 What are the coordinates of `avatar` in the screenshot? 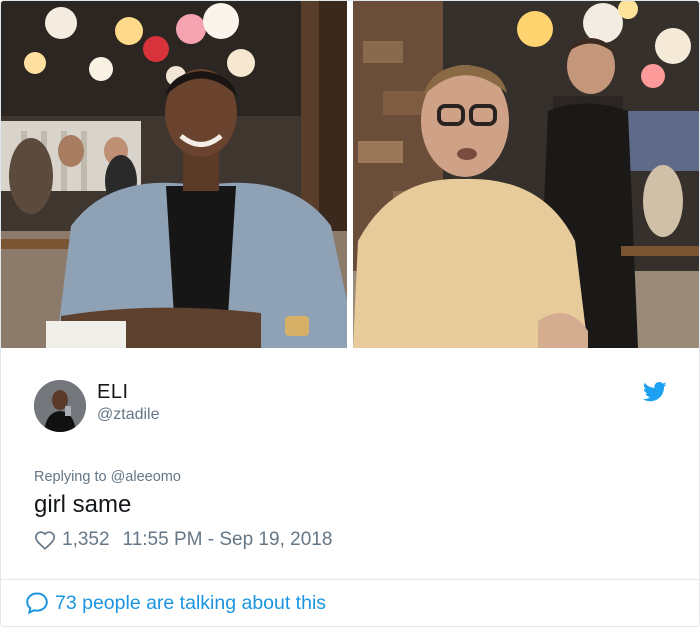 It's located at (60, 406).